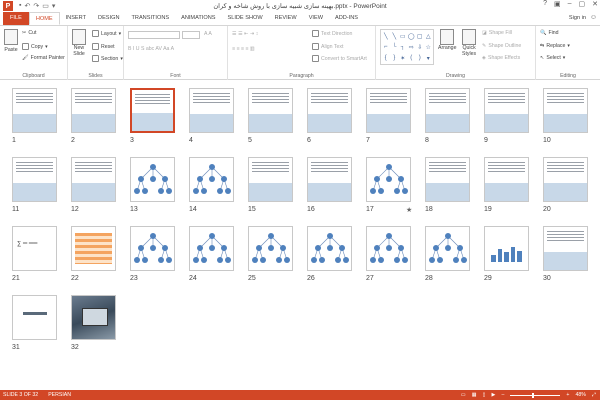 This screenshot has height=400, width=600. What do you see at coordinates (198, 18) in the screenshot?
I see `tab-animations: ANIMATIONS` at bounding box center [198, 18].